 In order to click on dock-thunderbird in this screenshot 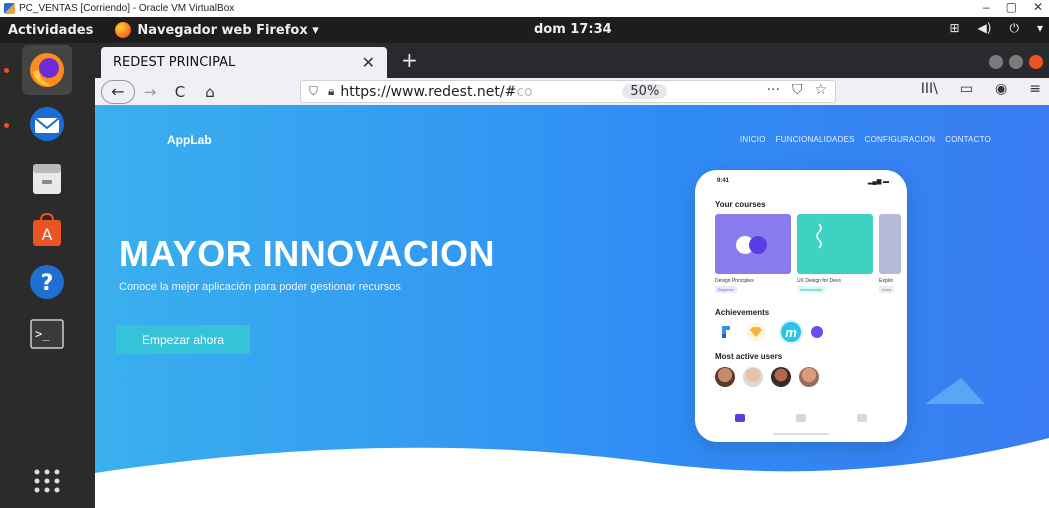, I will do `click(47, 124)`.